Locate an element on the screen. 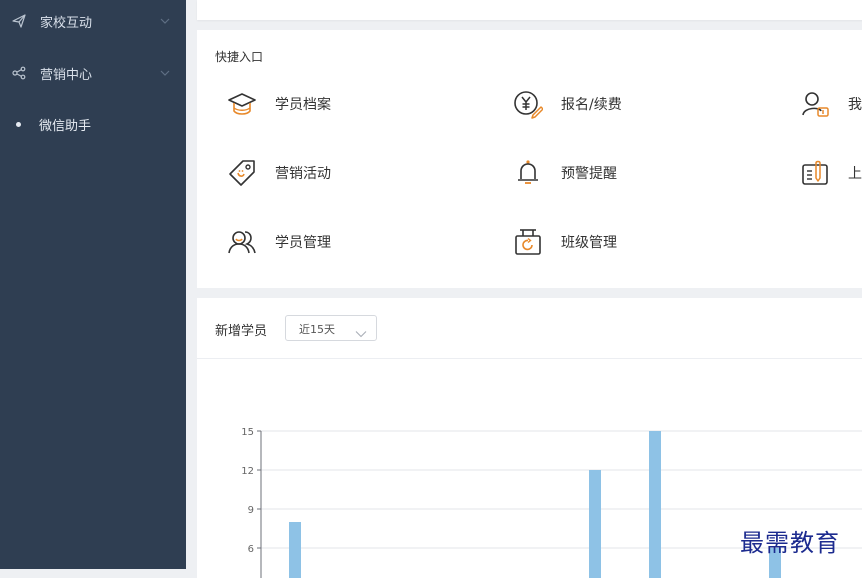 This screenshot has width=862, height=578. sidebar-item-wechat-assistant: 微信助手 is located at coordinates (93, 124).